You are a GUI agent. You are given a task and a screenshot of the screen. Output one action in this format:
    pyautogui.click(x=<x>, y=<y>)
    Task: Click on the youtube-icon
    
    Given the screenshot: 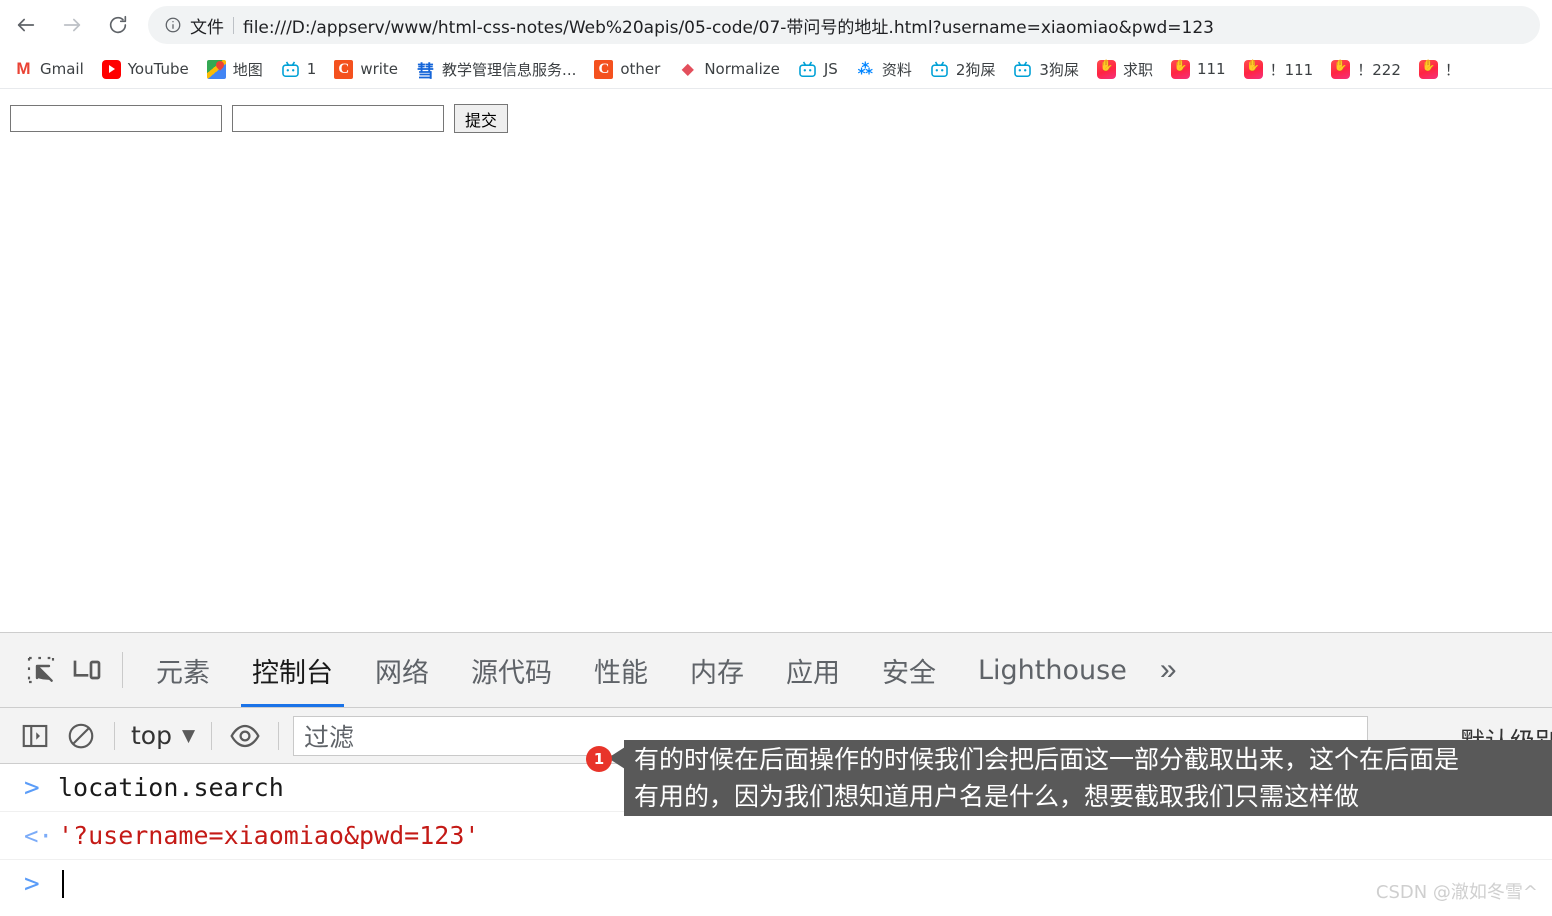 What is the action you would take?
    pyautogui.click(x=111, y=69)
    